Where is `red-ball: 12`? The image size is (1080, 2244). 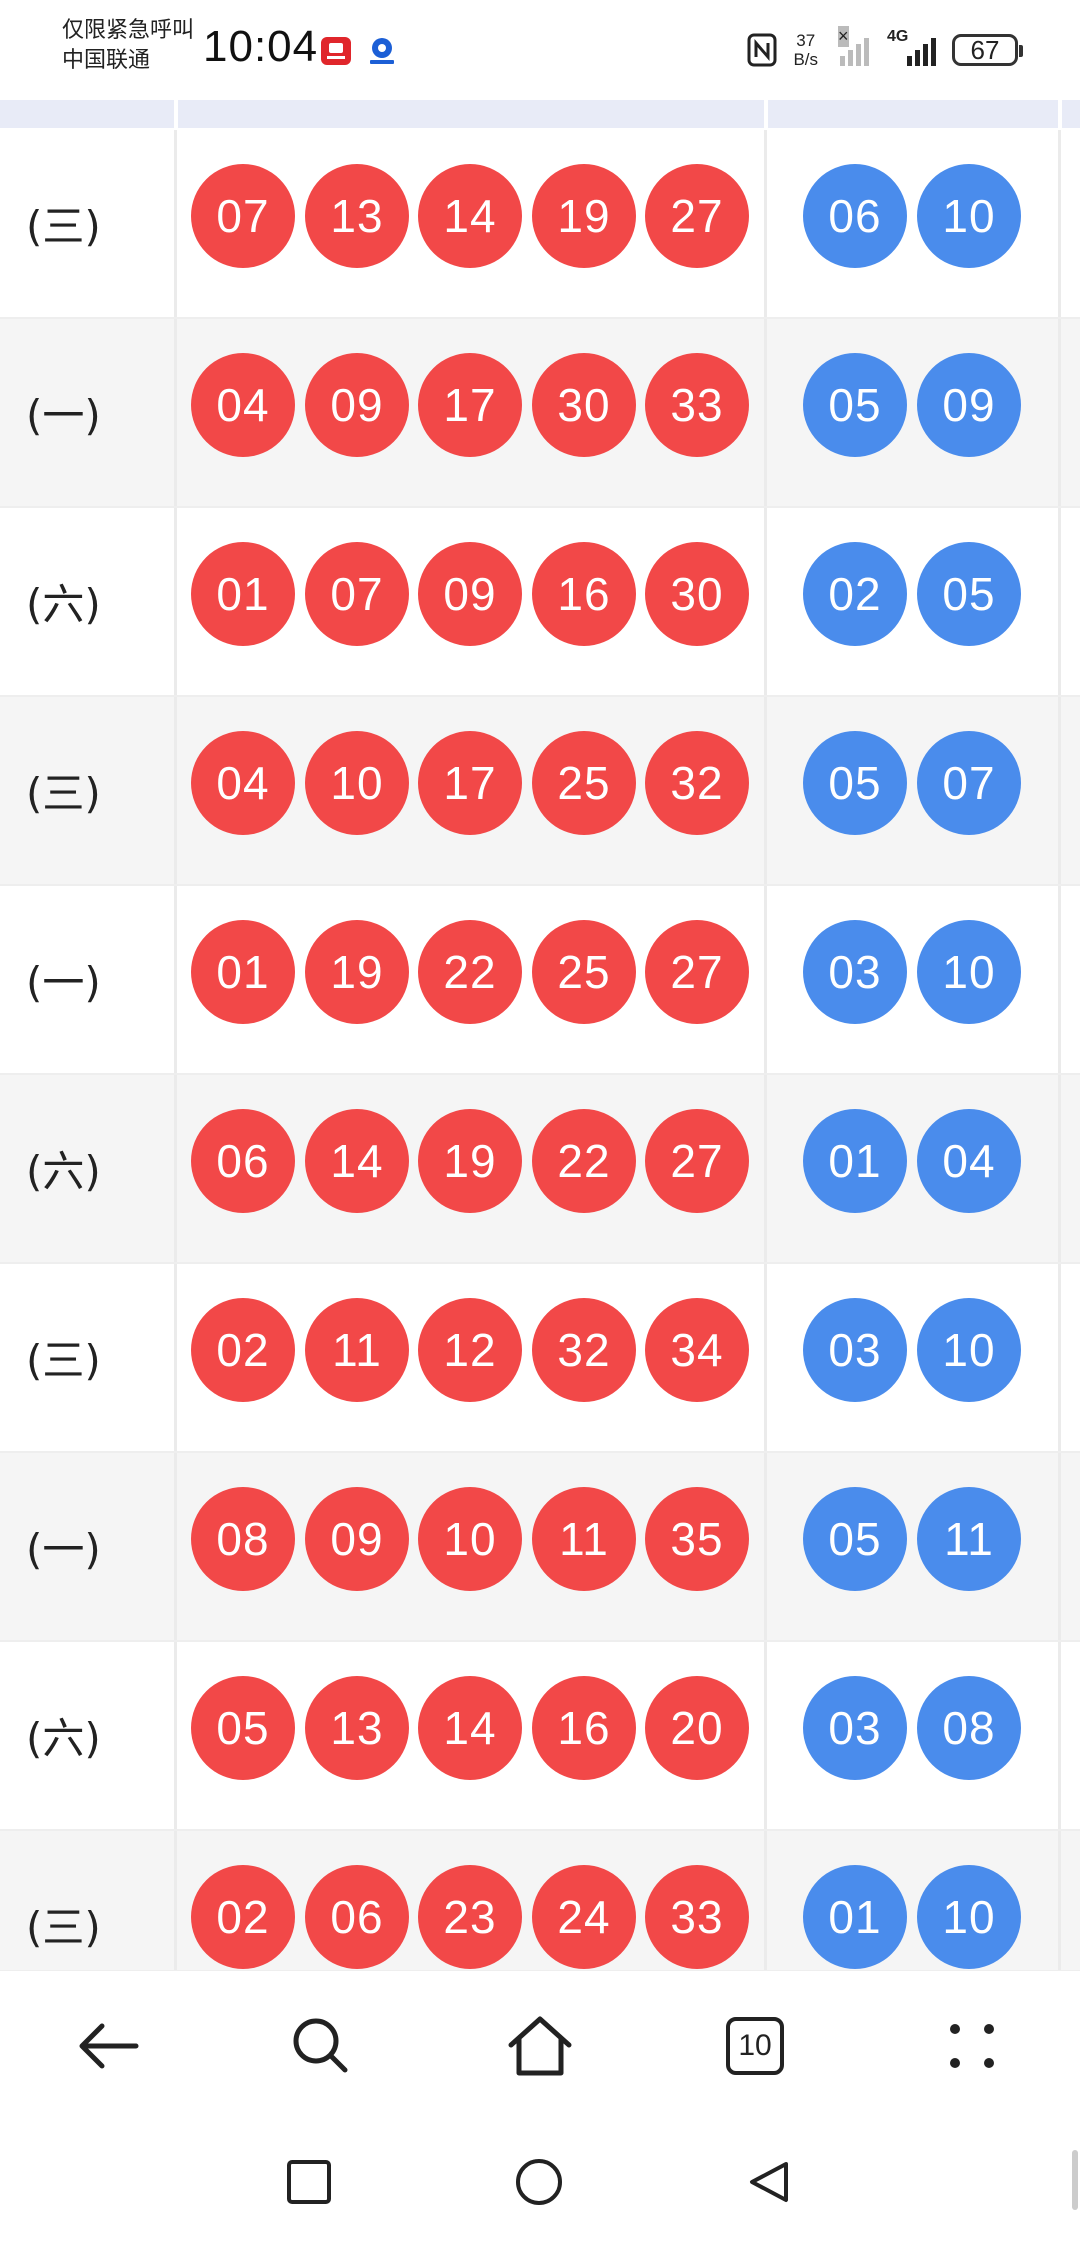
red-ball: 12 is located at coordinates (470, 1350).